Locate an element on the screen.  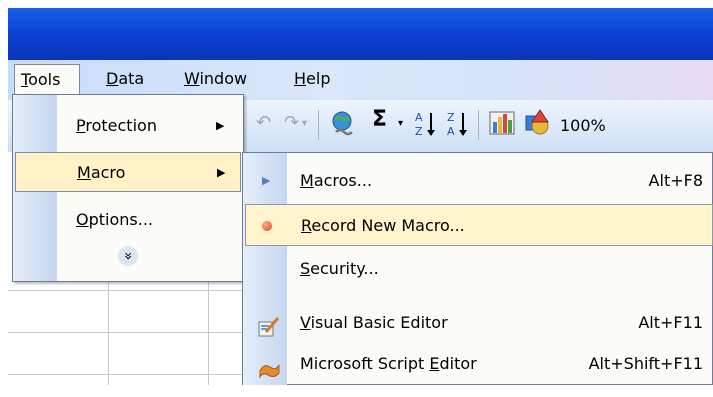
menu-tools: Tools is located at coordinates (47, 79).